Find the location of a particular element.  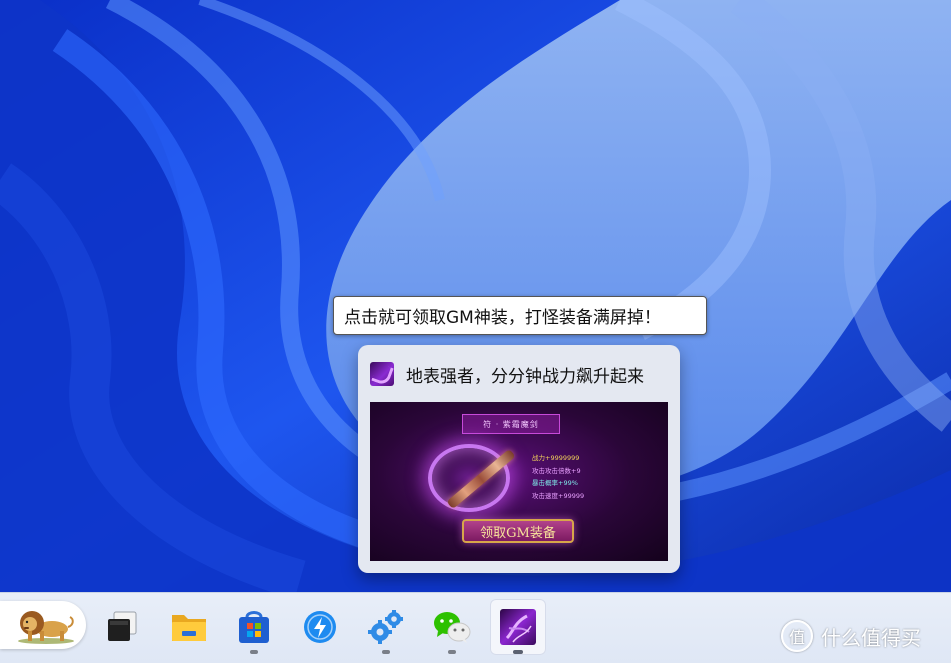

task-view-icon is located at coordinates (122, 626).